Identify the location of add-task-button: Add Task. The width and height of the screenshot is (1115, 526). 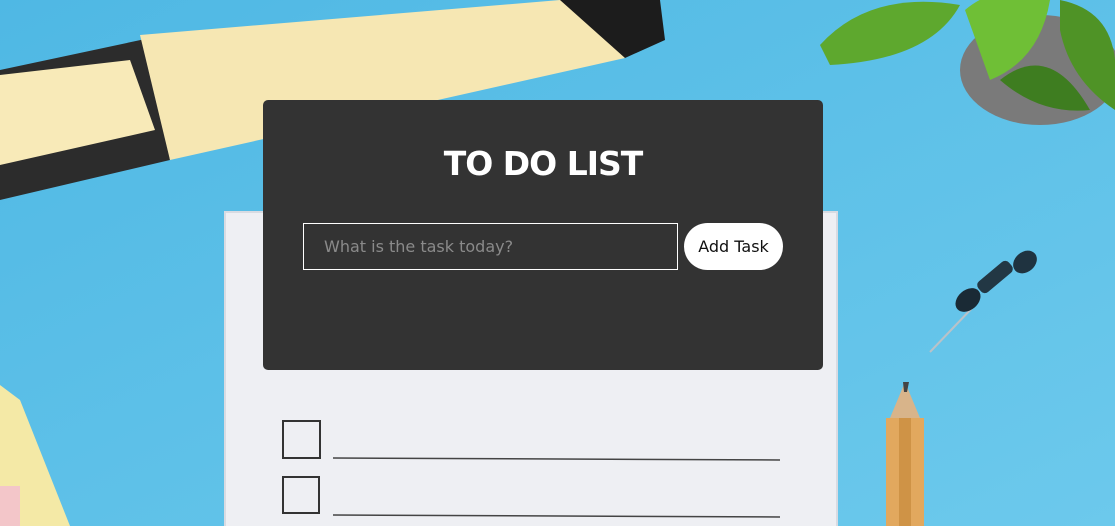
(733, 246).